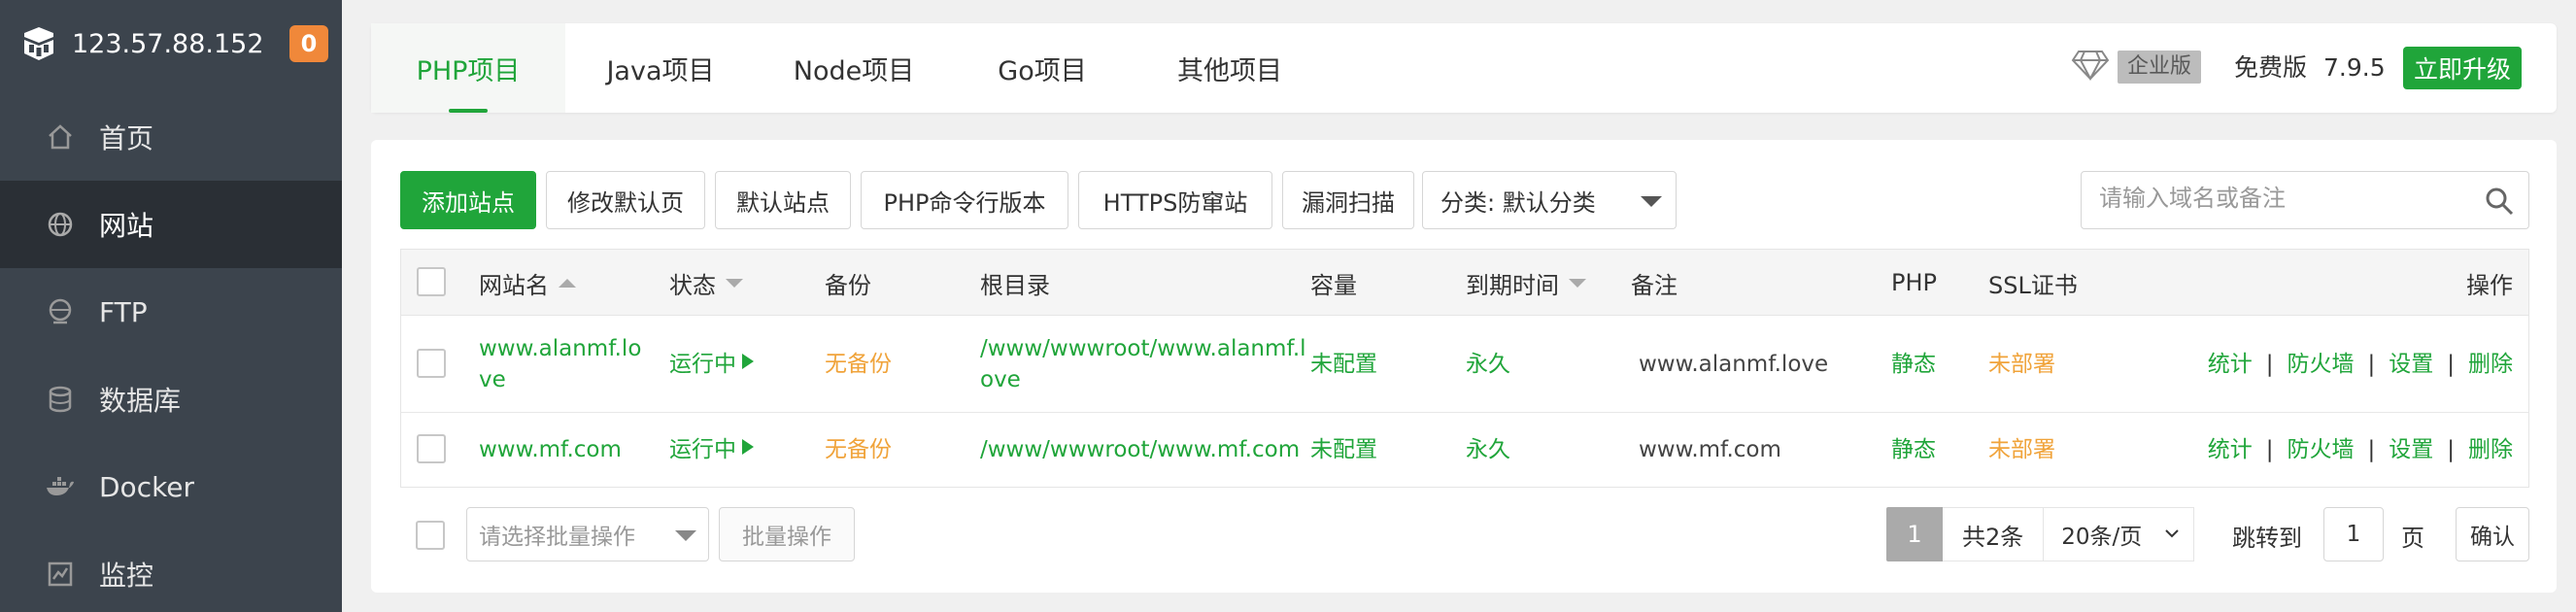 The image size is (2576, 612). I want to click on tab-node-projects: Node项目, so click(854, 68).